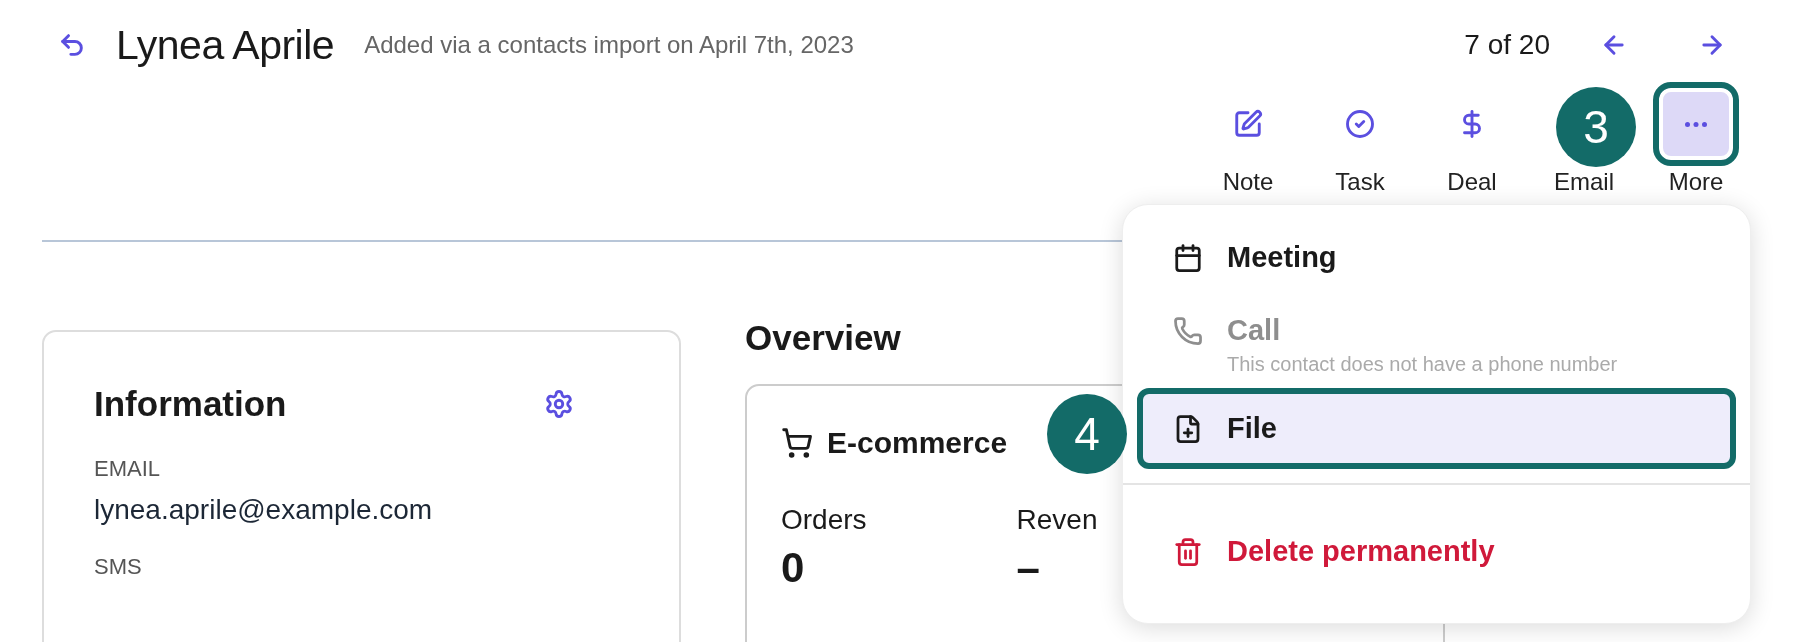 The height and width of the screenshot is (642, 1796). I want to click on cart-icon, so click(797, 443).